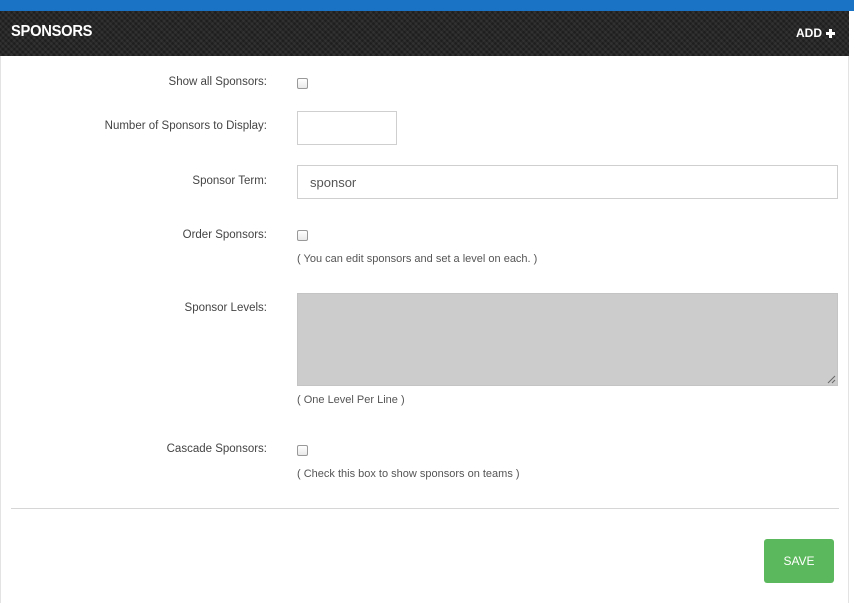 This screenshot has height=603, width=854. What do you see at coordinates (424, 33) in the screenshot?
I see `panel-header: SPONSORS ADD` at bounding box center [424, 33].